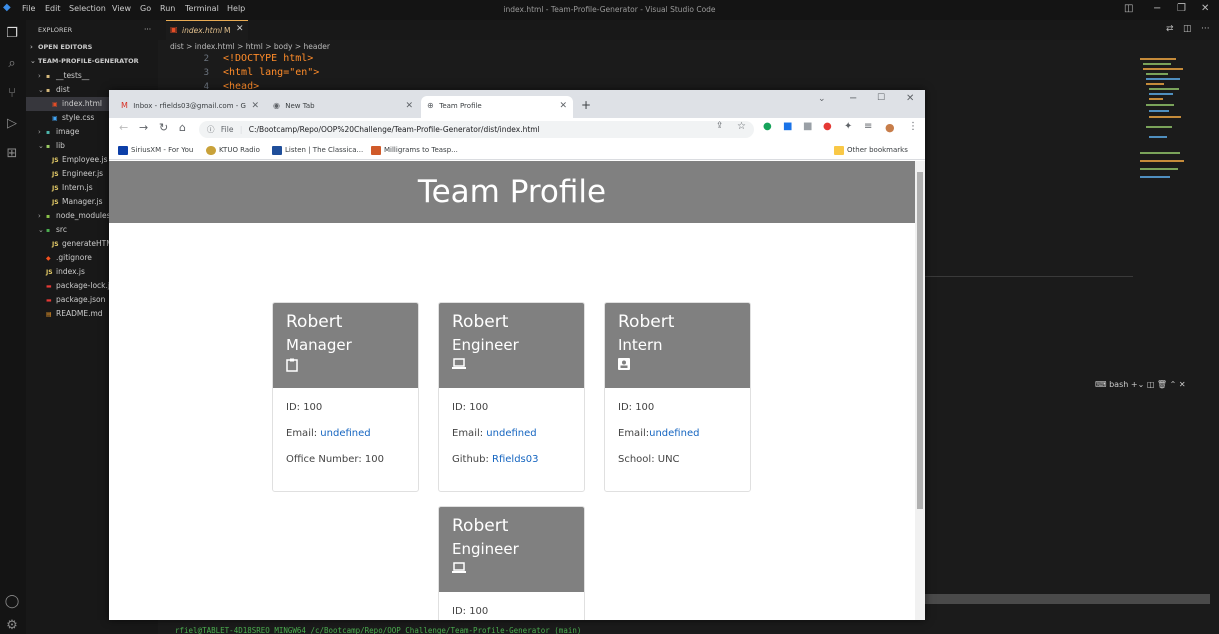  Describe the element at coordinates (881, 98) in the screenshot. I see `browser-maximize-icon: ☐` at that location.